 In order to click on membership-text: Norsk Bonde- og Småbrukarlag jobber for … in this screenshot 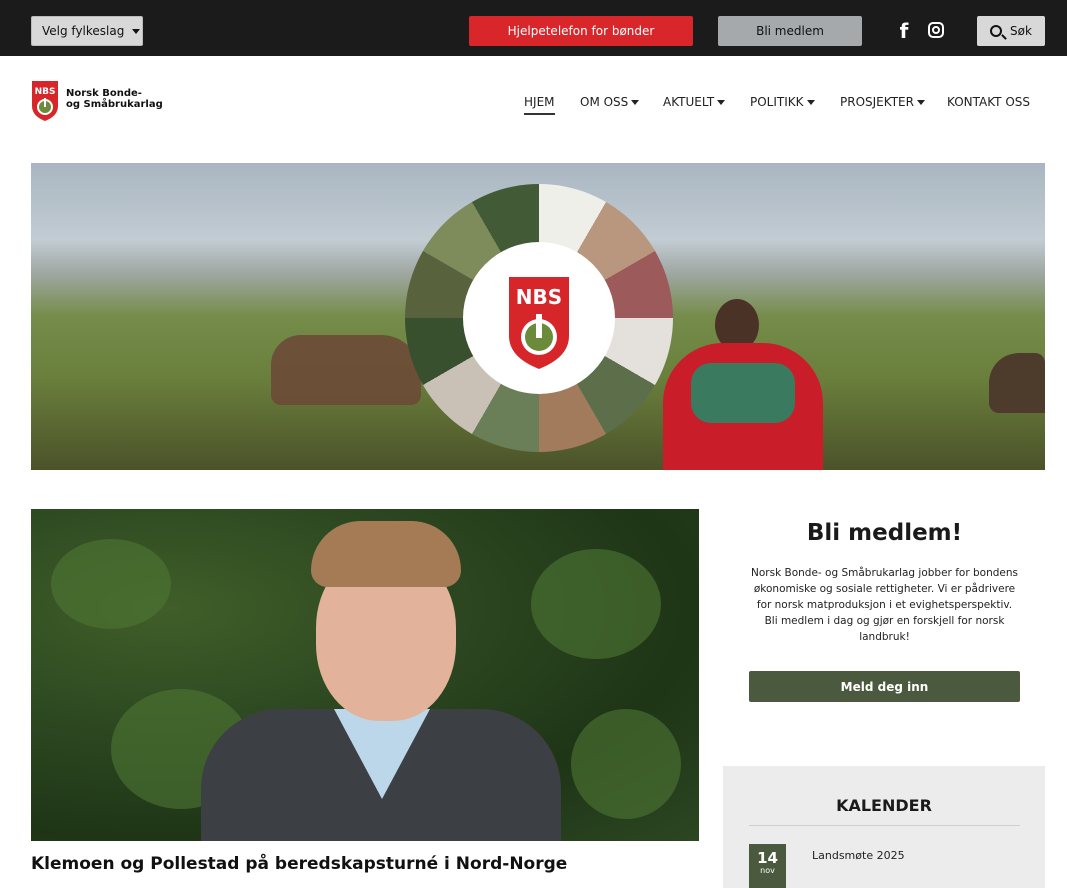, I will do `click(884, 605)`.